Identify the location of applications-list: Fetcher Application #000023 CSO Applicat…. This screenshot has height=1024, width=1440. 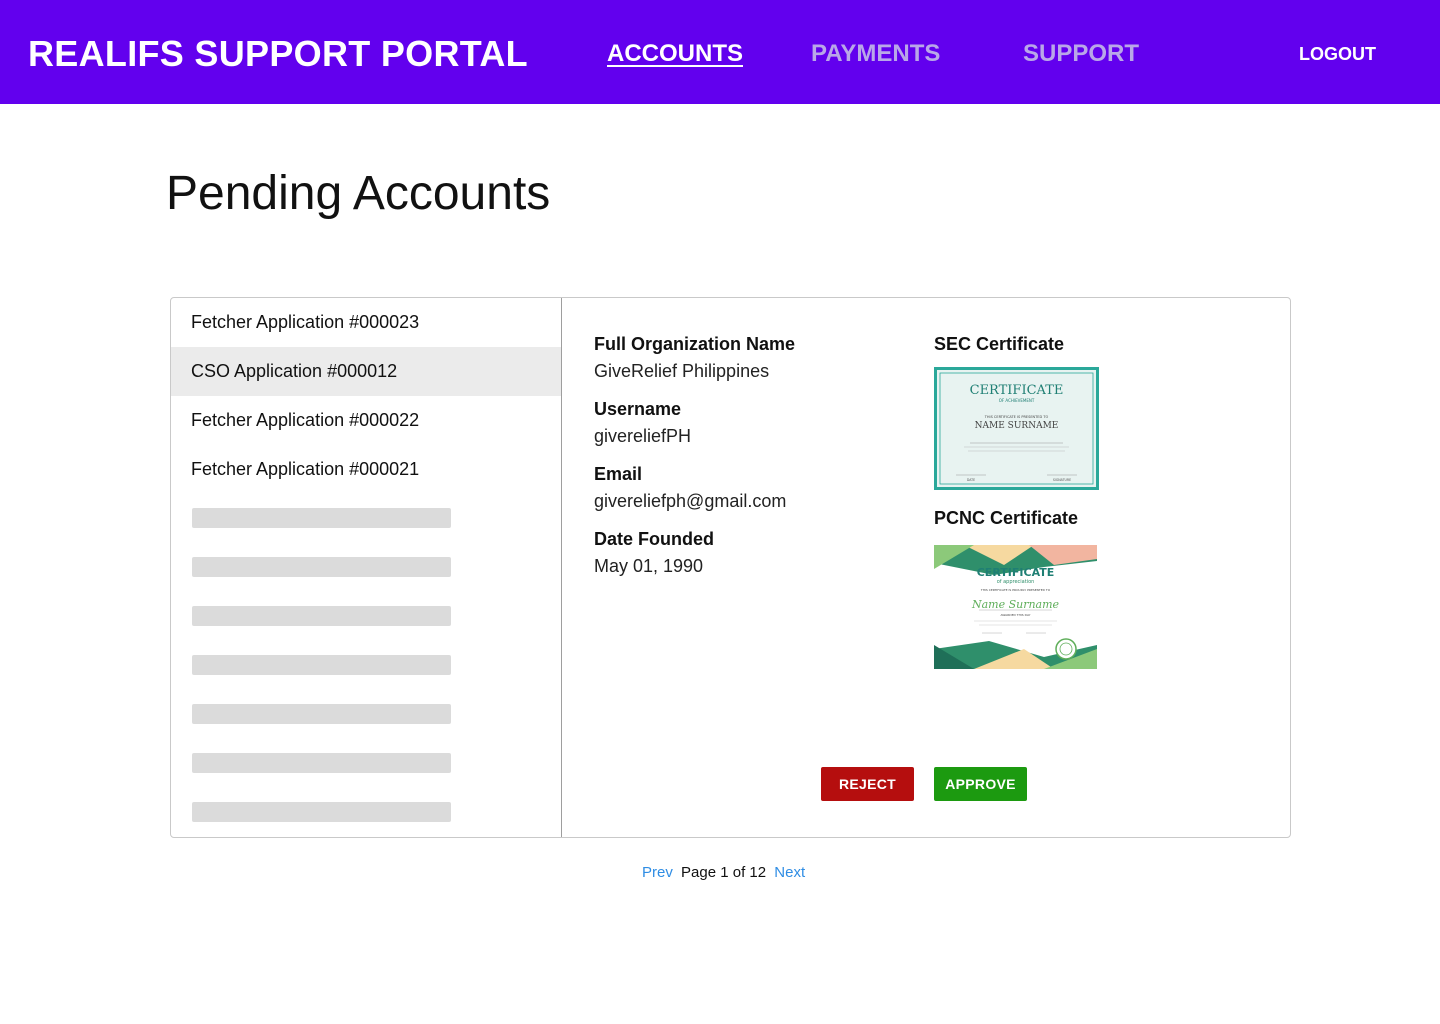
(366, 567).